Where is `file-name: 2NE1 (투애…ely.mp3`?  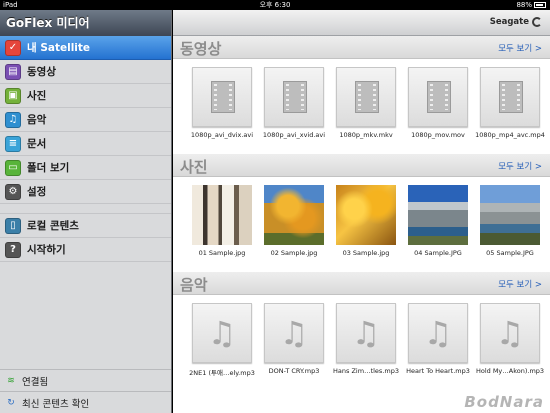
file-name: 2NE1 (투애…ely.mp3 is located at coordinates (222, 373).